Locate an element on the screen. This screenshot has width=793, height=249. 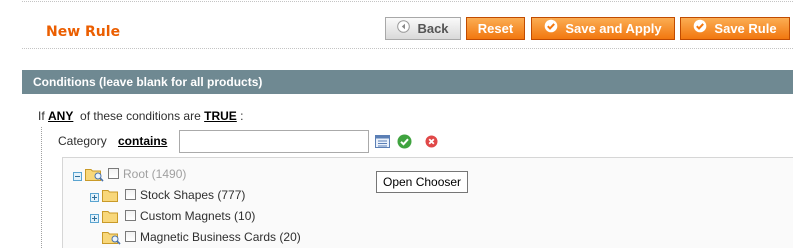
conditions-prefix: If is located at coordinates (41, 116).